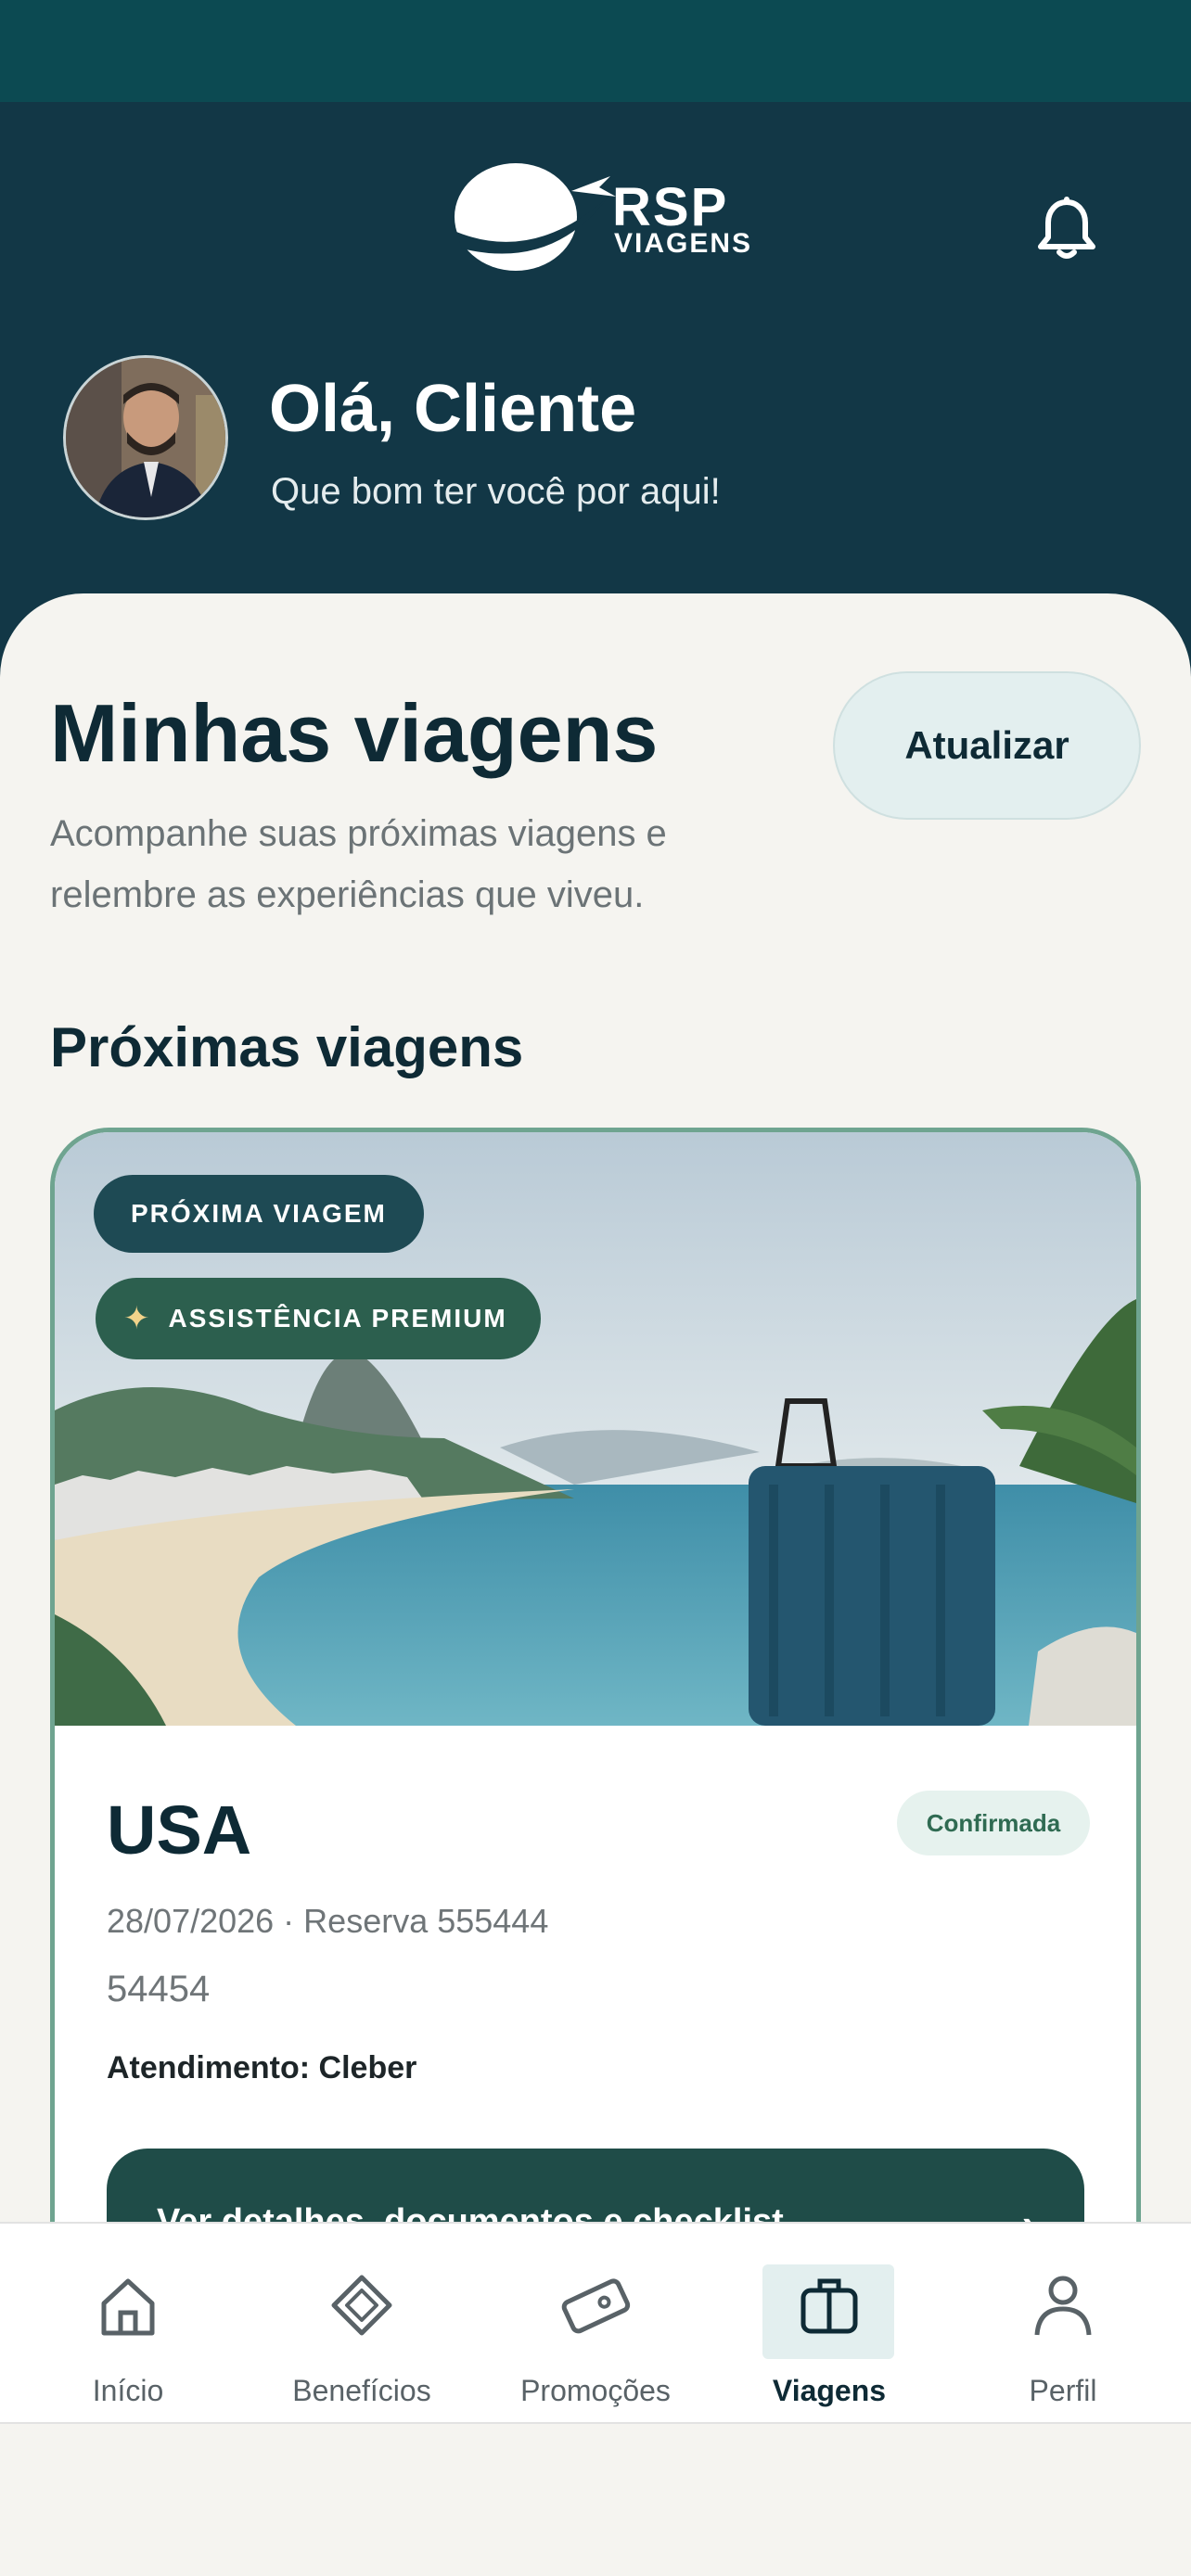 This screenshot has height=2576, width=1191. Describe the element at coordinates (128, 2391) in the screenshot. I see `nav-label-inicio: Início` at that location.